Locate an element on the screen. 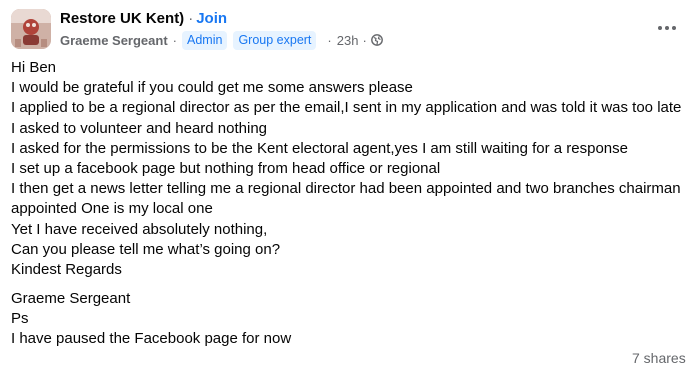 This screenshot has height=366, width=687. message-line: Graeme Sergeant is located at coordinates (71, 299).